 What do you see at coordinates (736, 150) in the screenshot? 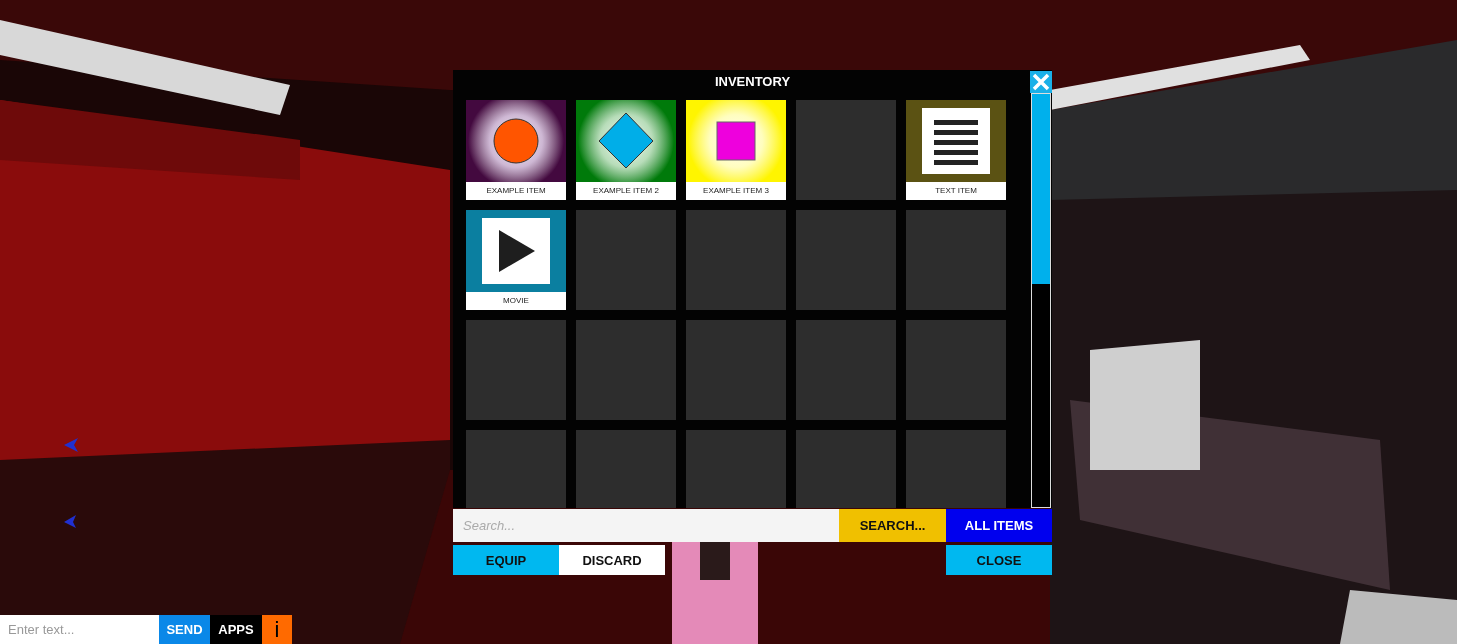
I see `item-tile: EXAMPLE ITEM 3` at bounding box center [736, 150].